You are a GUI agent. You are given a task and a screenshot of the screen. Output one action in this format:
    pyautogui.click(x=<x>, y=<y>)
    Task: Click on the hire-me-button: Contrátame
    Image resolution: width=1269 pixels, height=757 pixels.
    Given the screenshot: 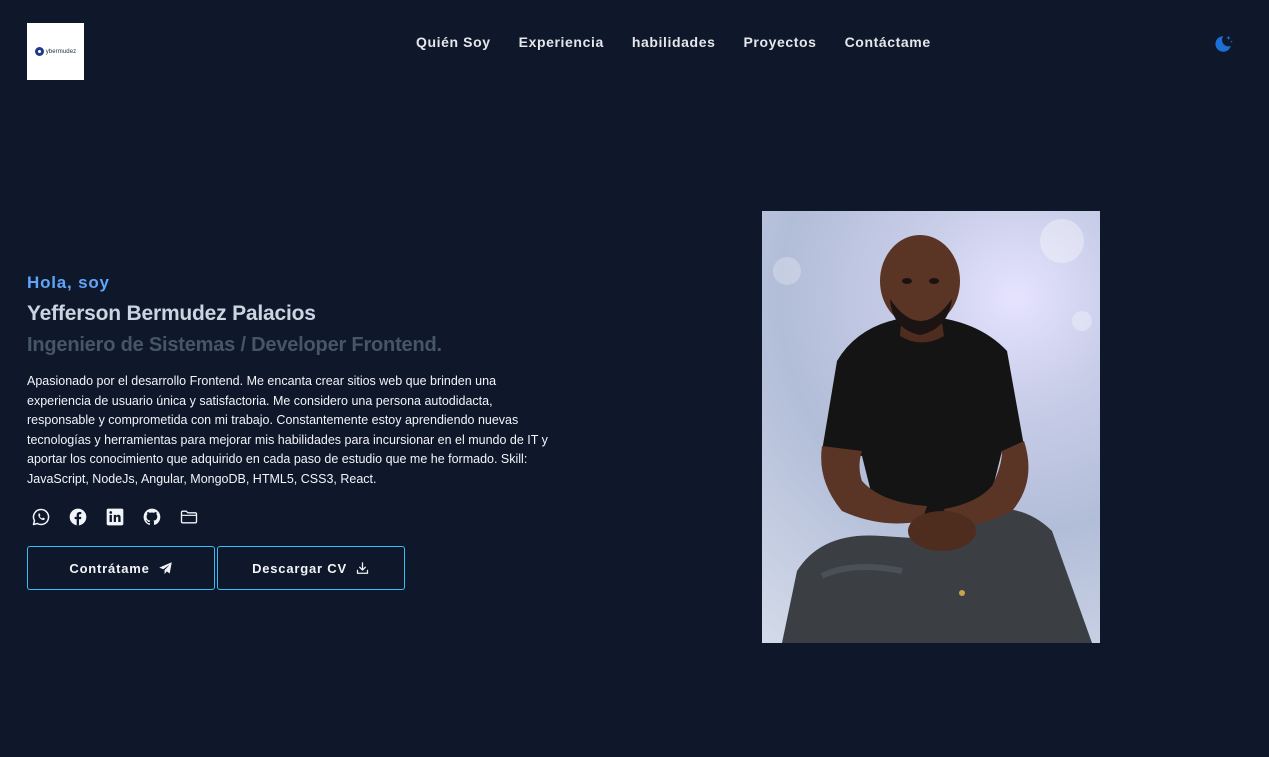 What is the action you would take?
    pyautogui.click(x=121, y=568)
    